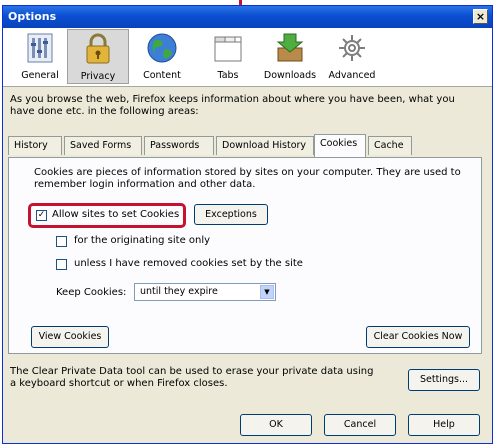  I want to click on toolbar-label: Downloads, so click(290, 75).